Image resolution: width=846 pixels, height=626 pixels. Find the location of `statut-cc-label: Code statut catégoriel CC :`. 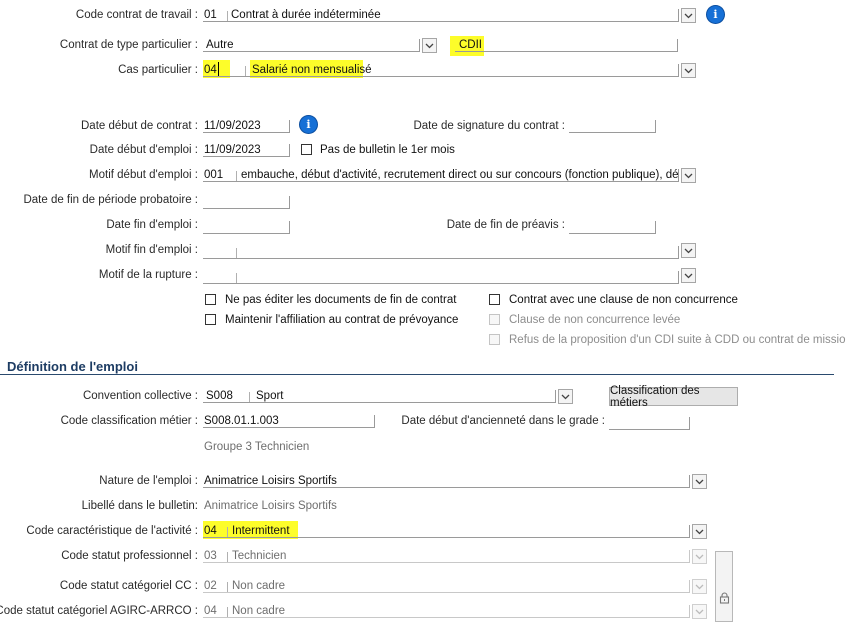

statut-cc-label: Code statut catégoriel CC : is located at coordinates (128, 586).